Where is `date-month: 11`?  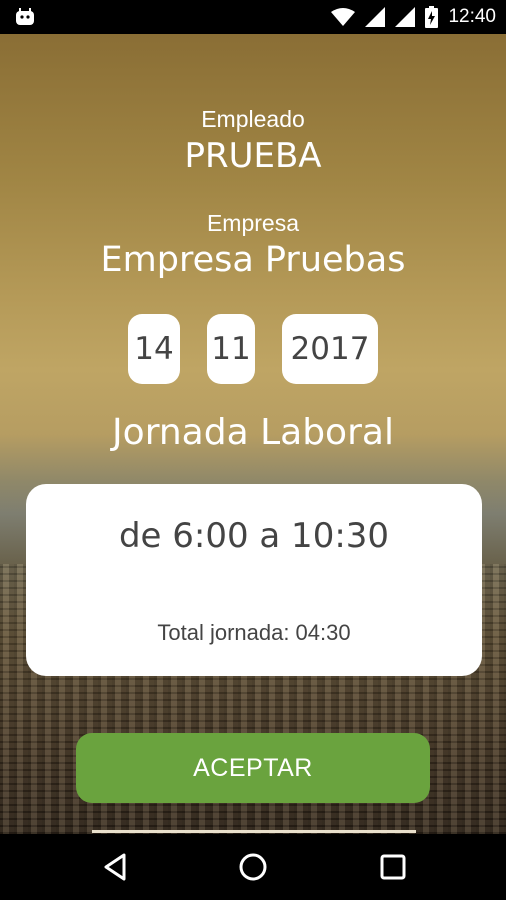
date-month: 11 is located at coordinates (231, 349).